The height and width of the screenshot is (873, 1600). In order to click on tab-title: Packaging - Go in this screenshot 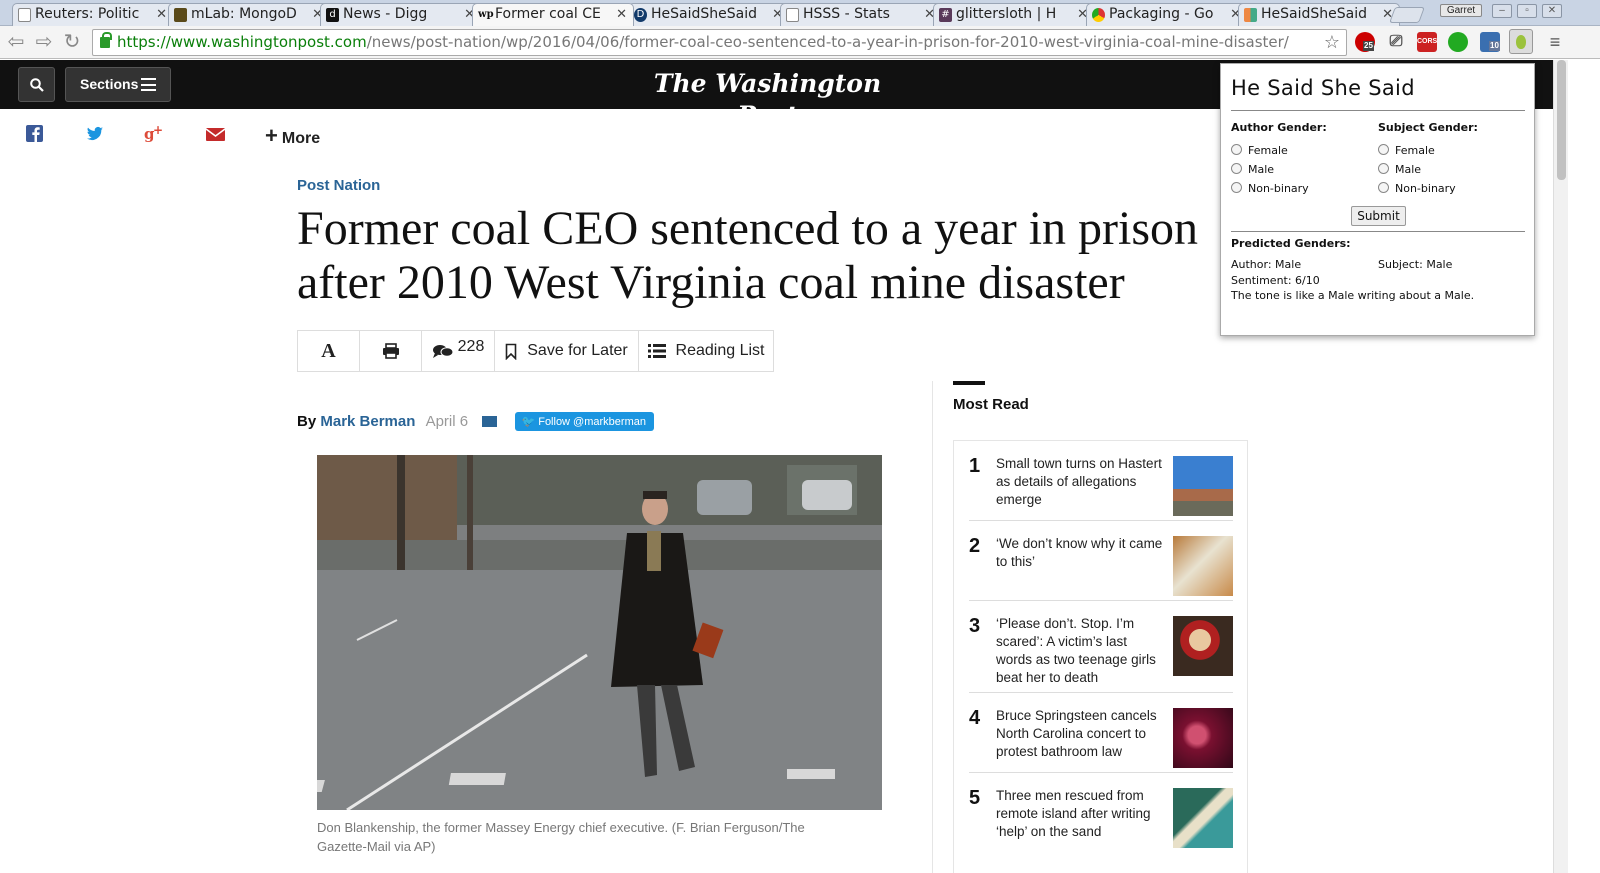, I will do `click(1161, 14)`.